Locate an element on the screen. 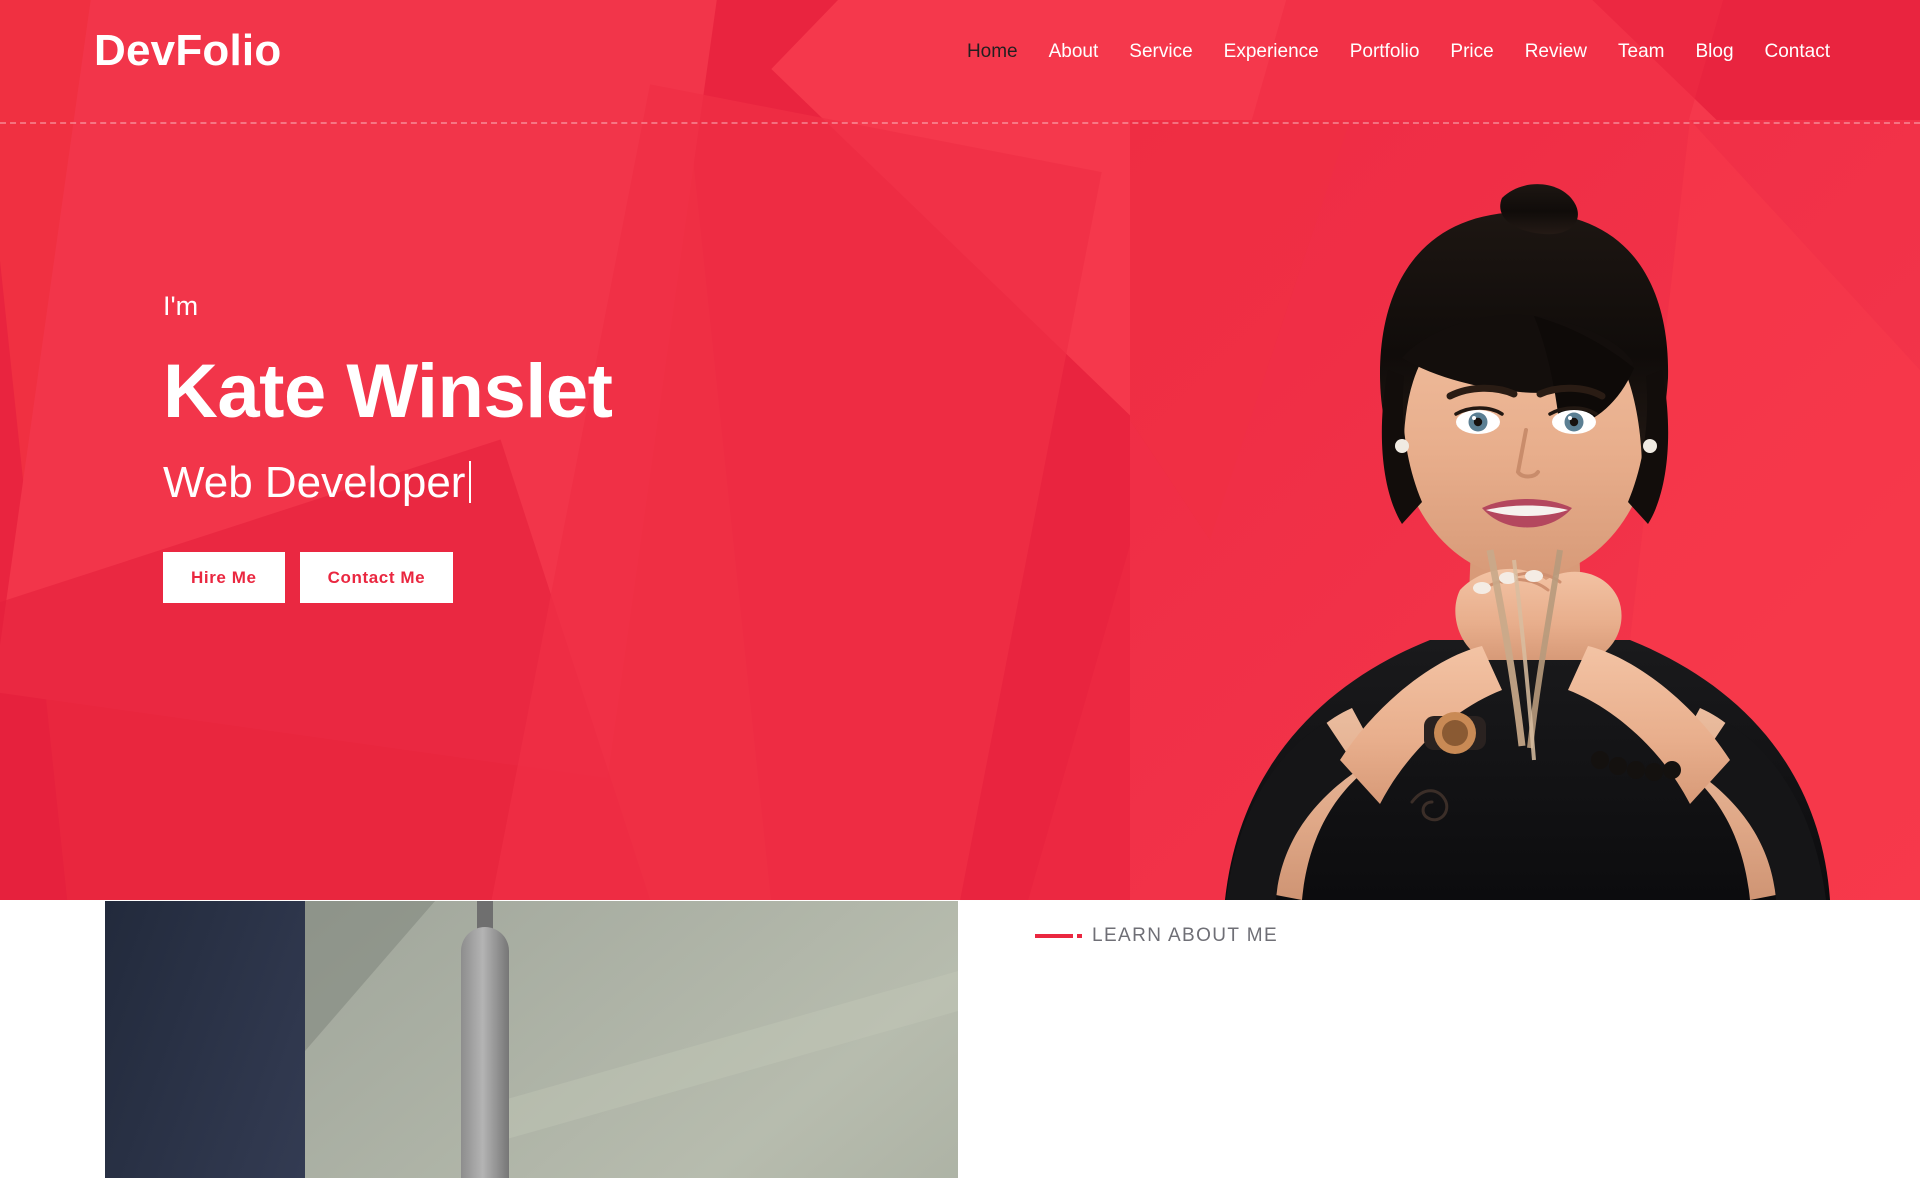  nav-link-contact: Contact is located at coordinates (1797, 52).